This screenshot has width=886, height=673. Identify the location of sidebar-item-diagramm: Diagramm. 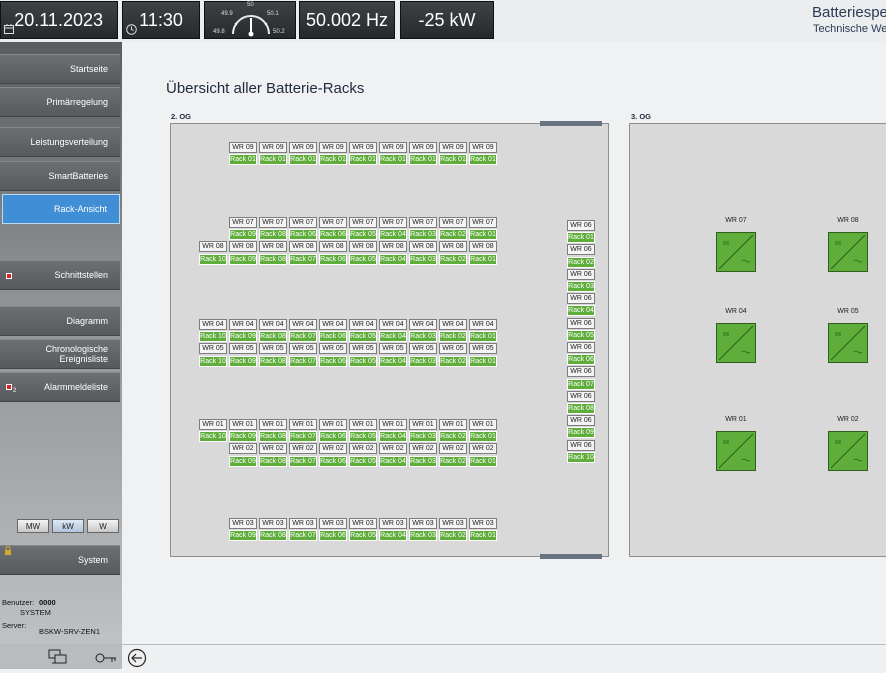
(60, 321).